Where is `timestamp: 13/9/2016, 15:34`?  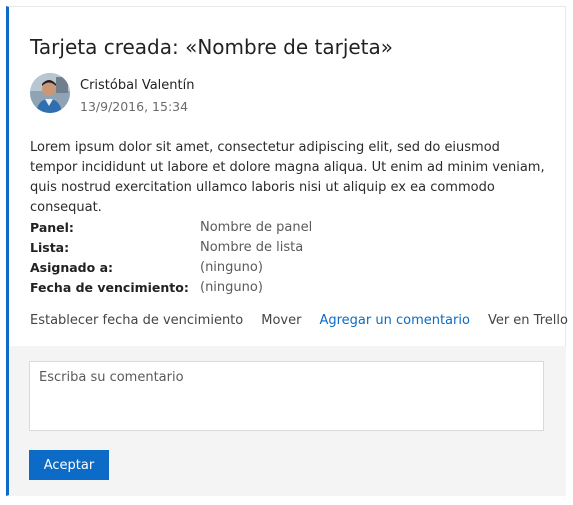 timestamp: 13/9/2016, 15:34 is located at coordinates (134, 106).